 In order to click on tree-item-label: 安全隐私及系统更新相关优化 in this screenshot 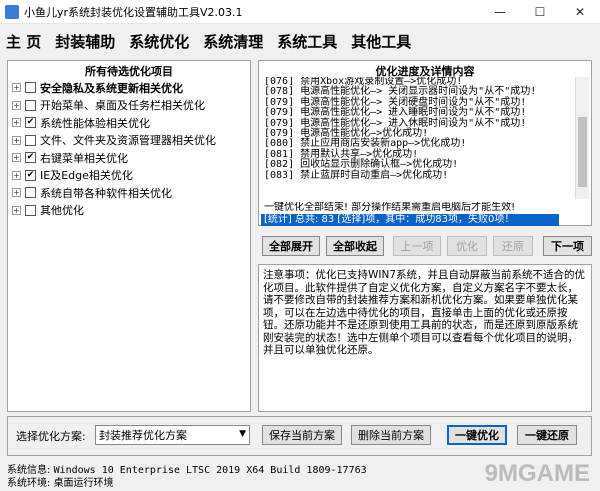, I will do `click(111, 88)`.